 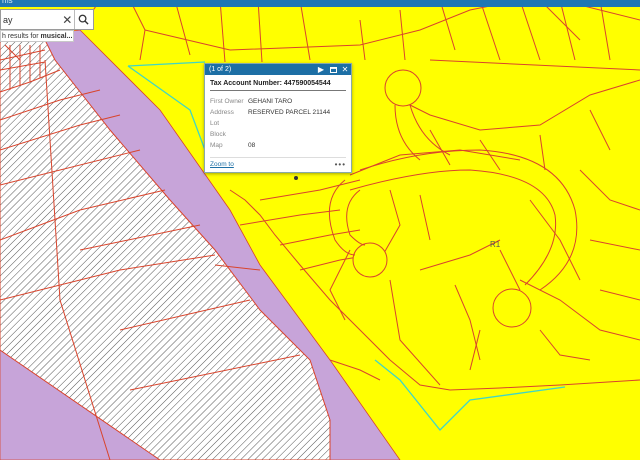 I want to click on search-button, so click(x=83, y=19).